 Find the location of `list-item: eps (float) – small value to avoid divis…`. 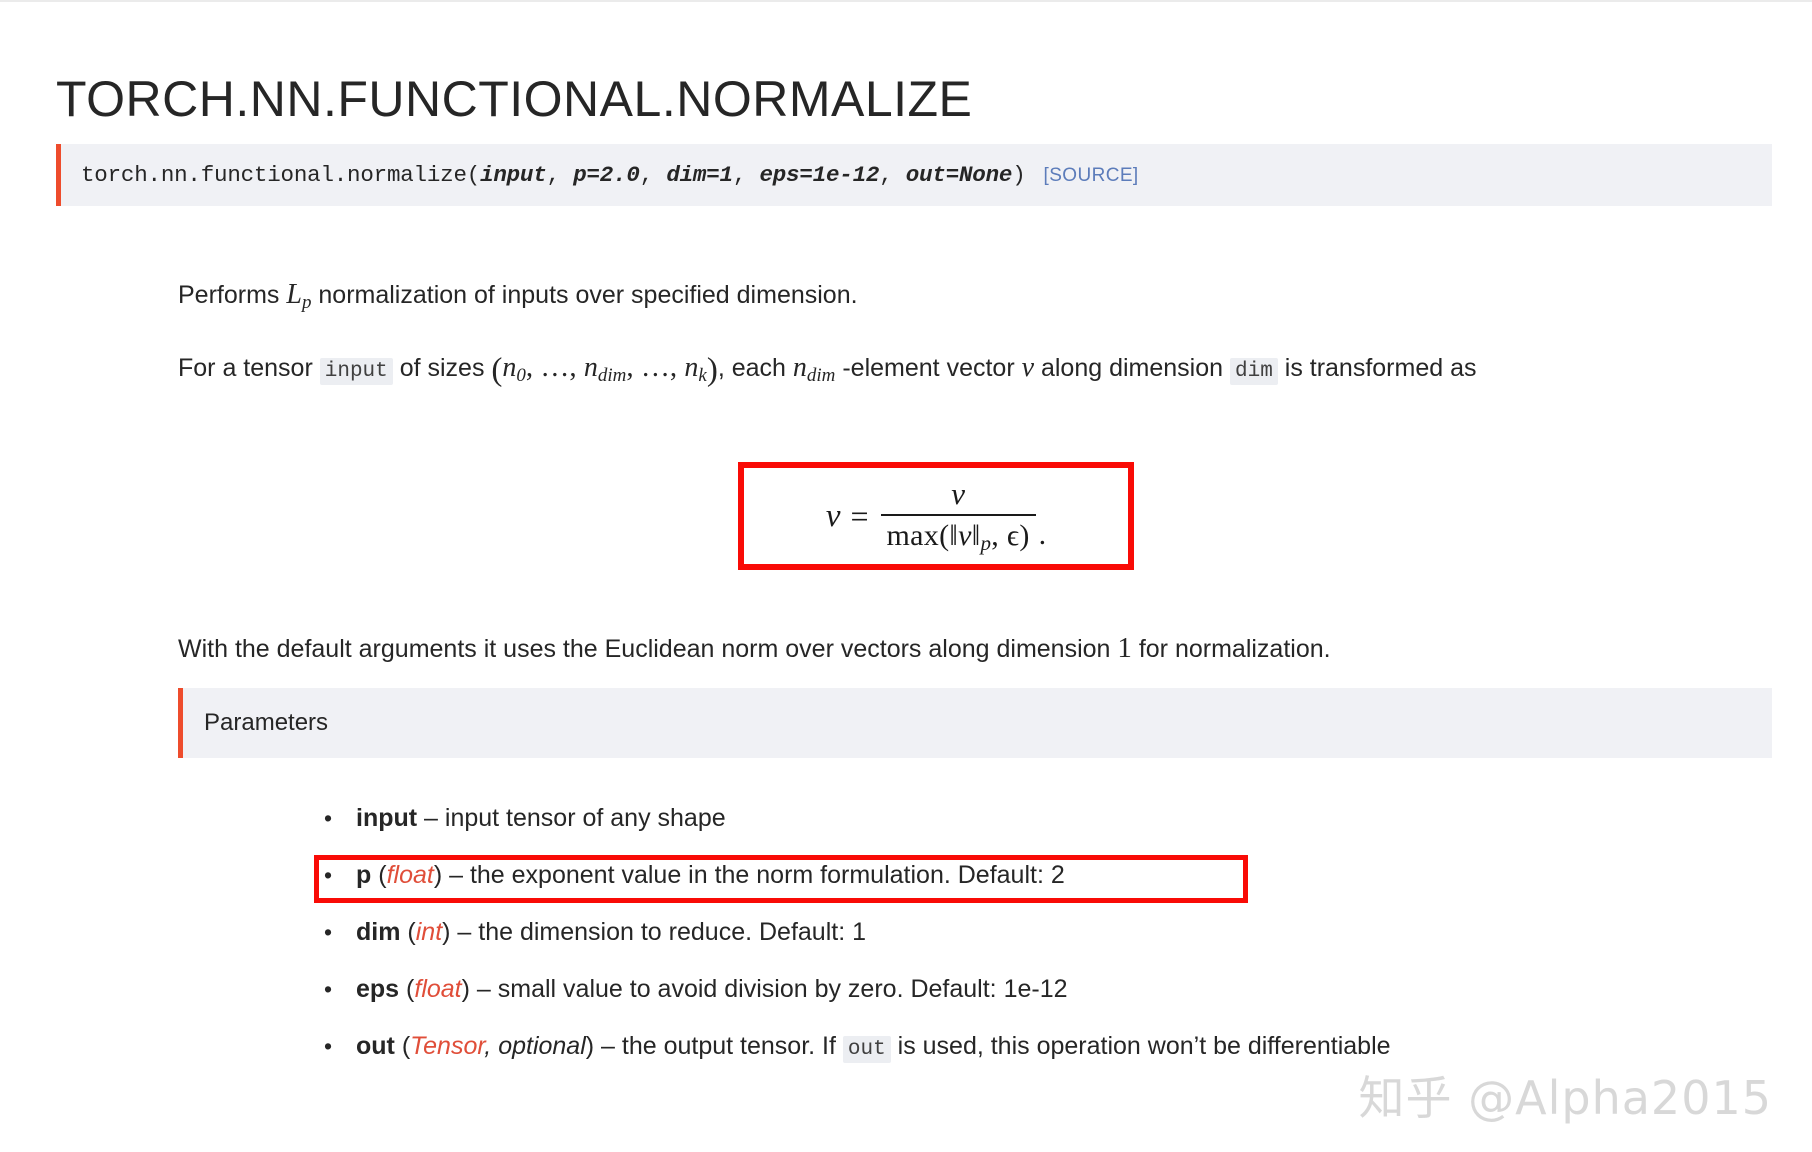

list-item: eps (float) – small value to avoid divis… is located at coordinates (1040, 989).